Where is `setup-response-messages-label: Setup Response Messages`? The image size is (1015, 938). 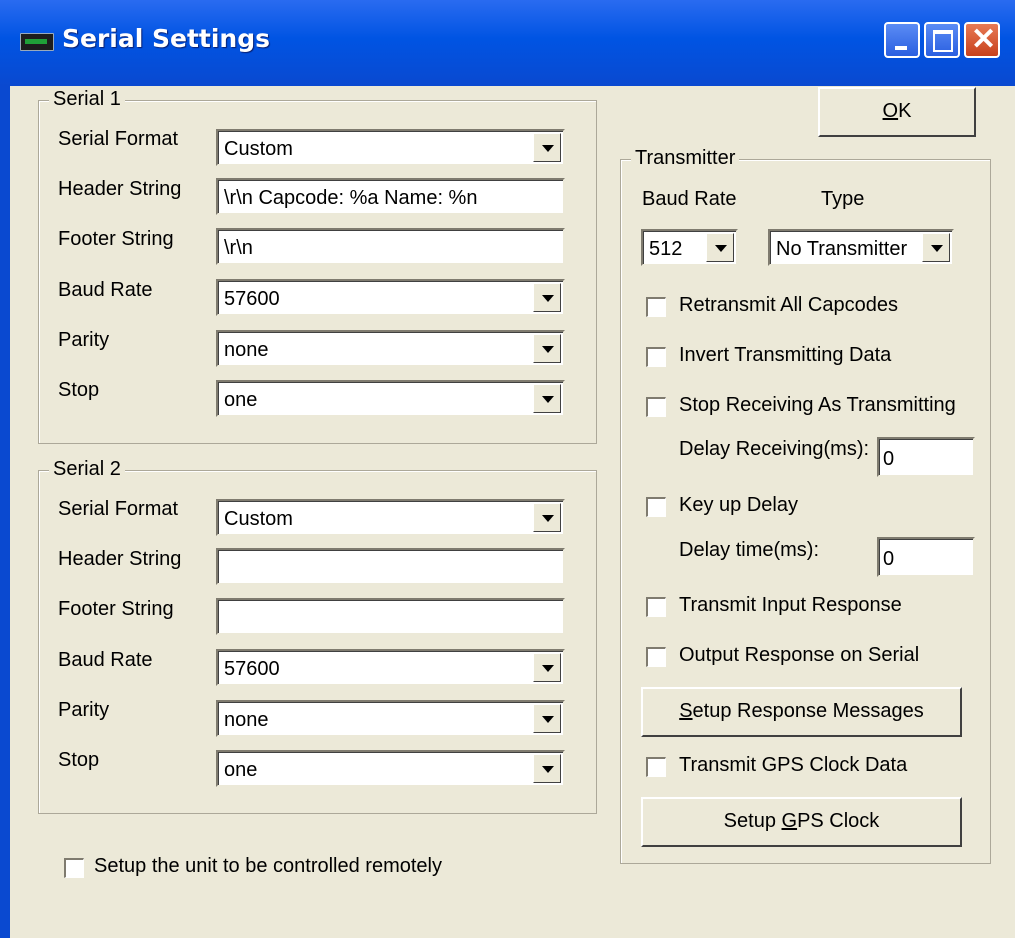
setup-response-messages-label: Setup Response Messages is located at coordinates (801, 711).